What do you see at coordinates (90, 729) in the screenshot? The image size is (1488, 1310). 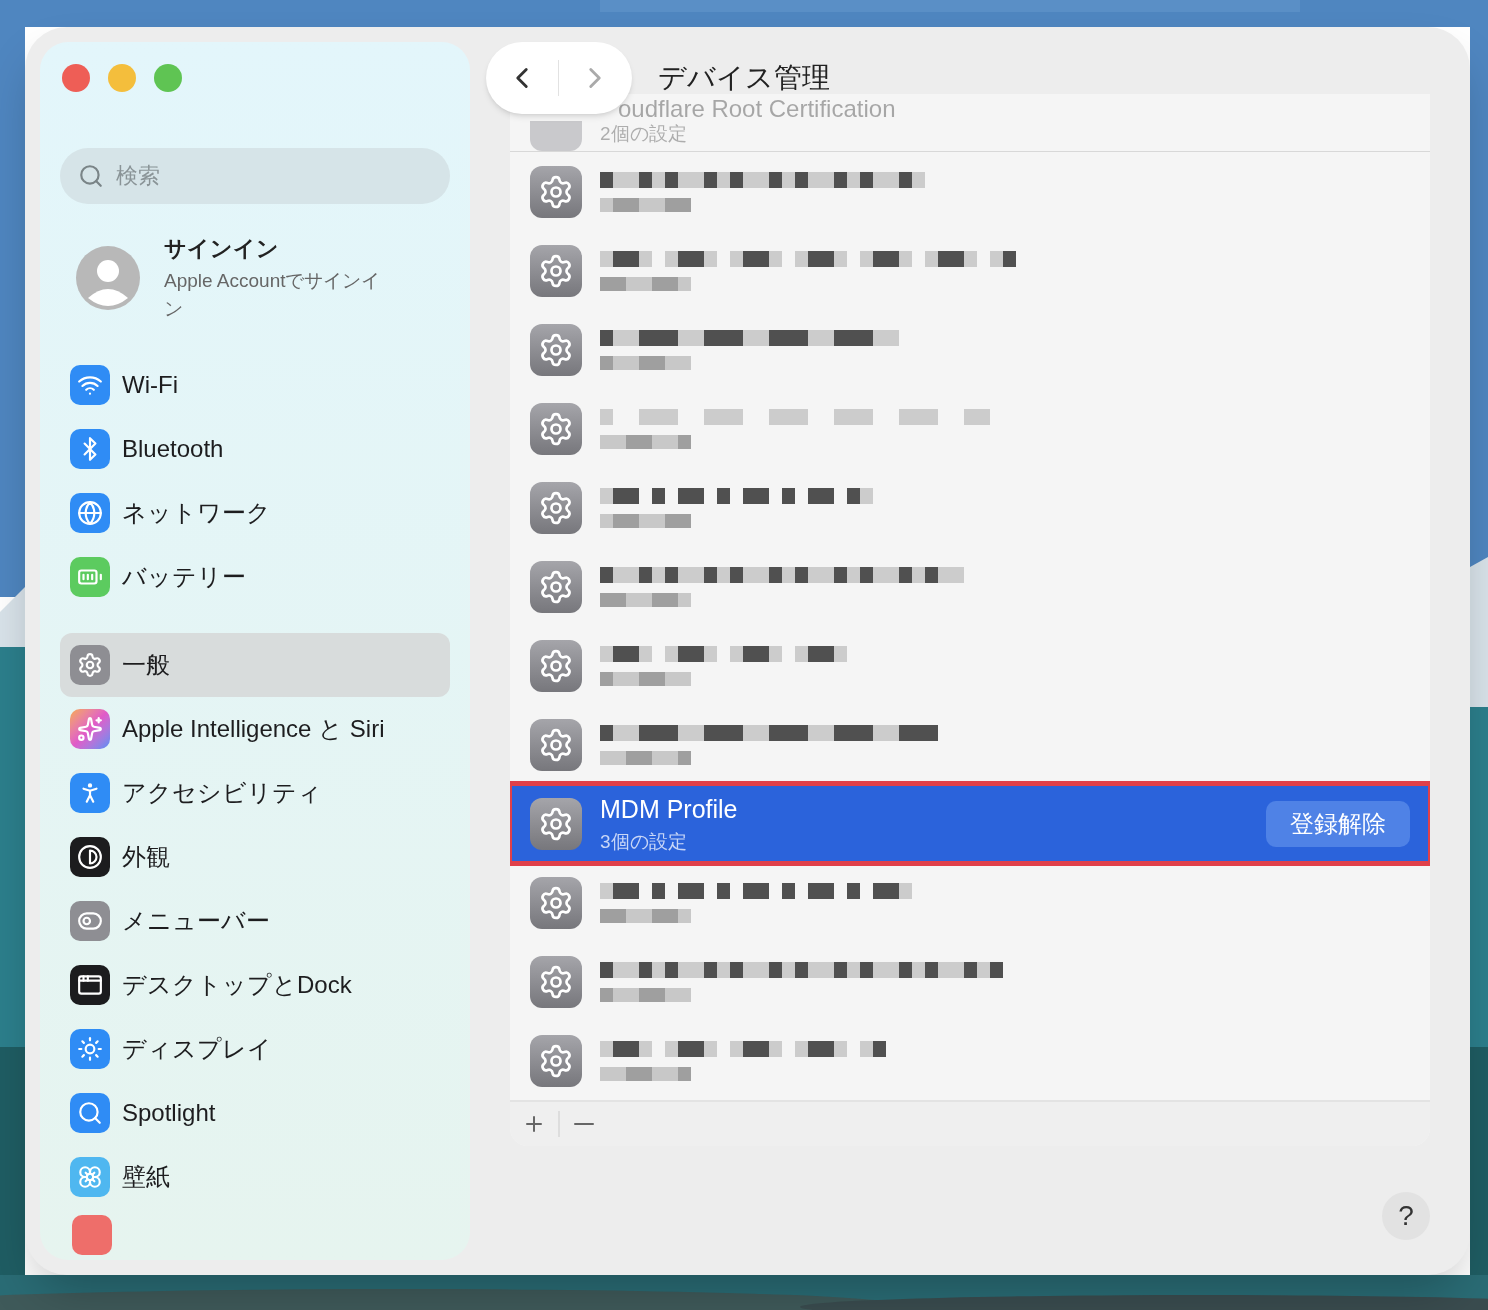 I see `sparkles-icon` at bounding box center [90, 729].